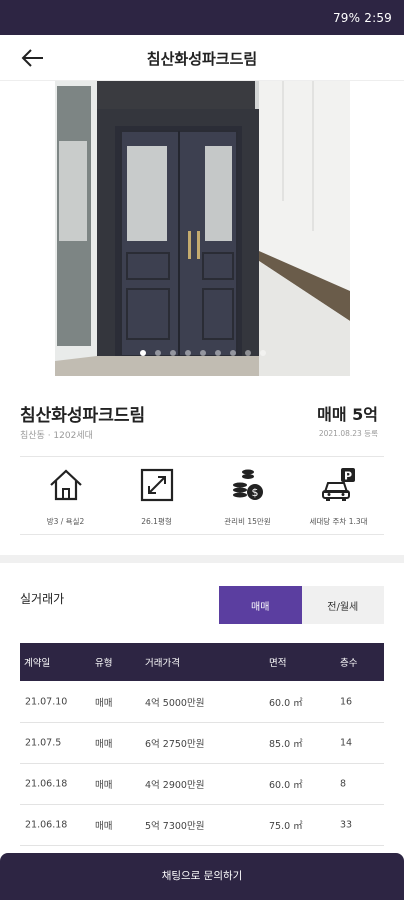 Image resolution: width=404 pixels, height=900 pixels. I want to click on feature-parking: P 세대당 주차 1.3대, so click(338, 495).